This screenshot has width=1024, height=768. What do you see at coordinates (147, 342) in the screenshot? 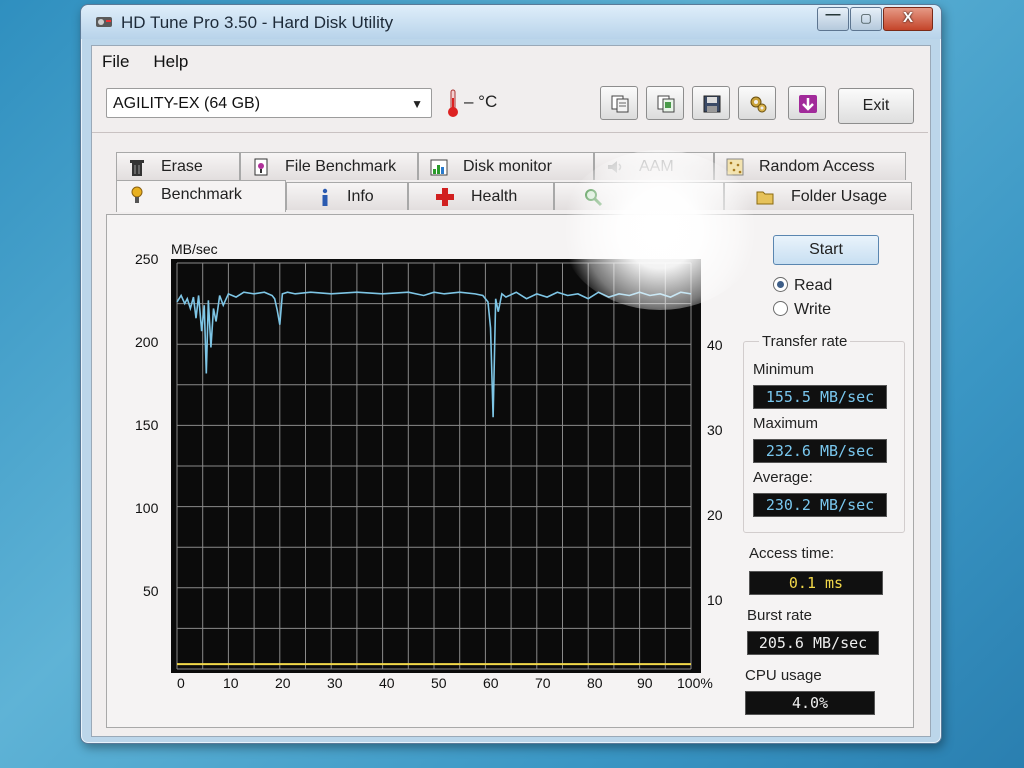
I see `y-tick-label: 200` at bounding box center [147, 342].